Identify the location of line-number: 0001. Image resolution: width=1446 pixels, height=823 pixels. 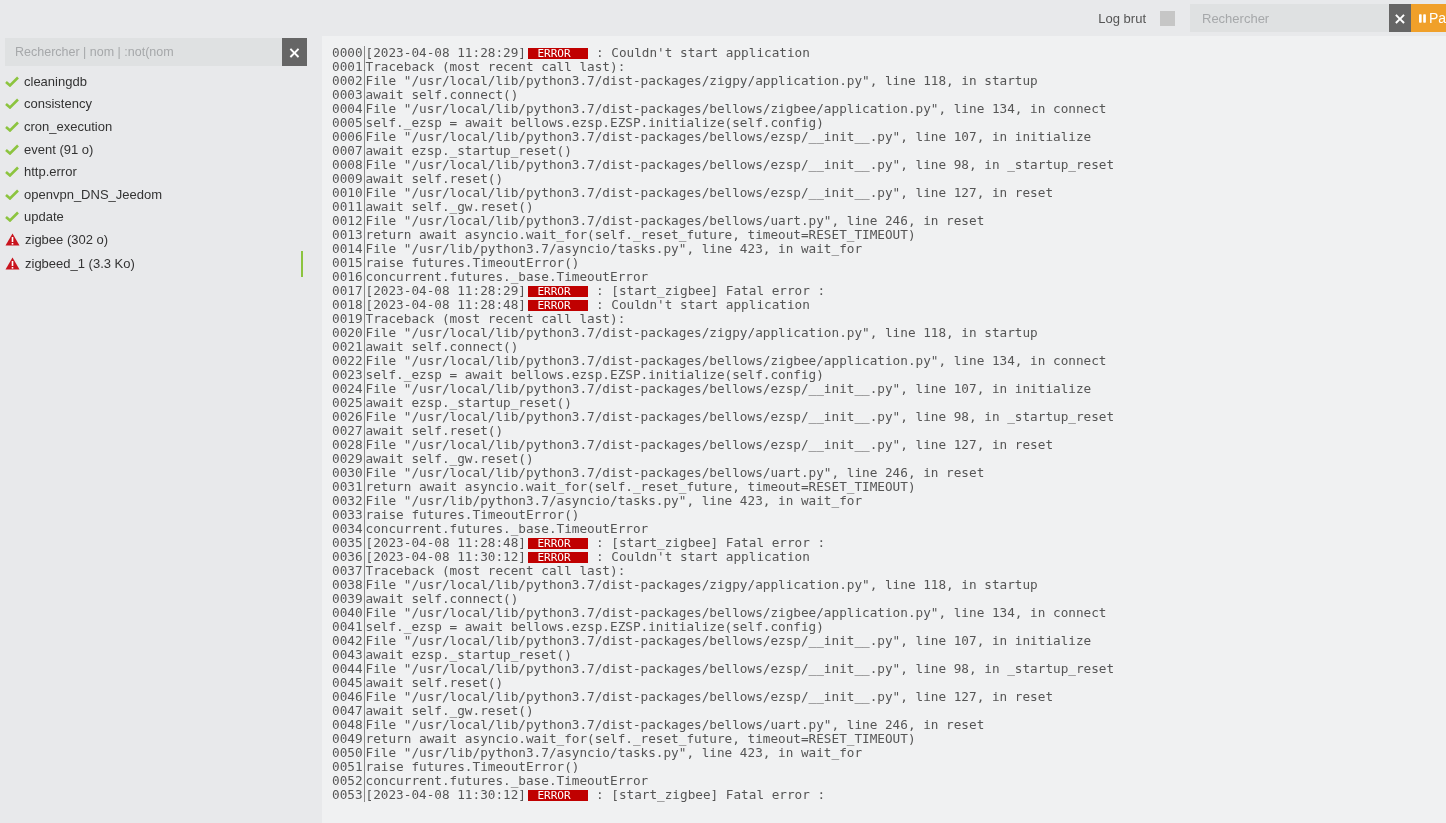
(348, 67).